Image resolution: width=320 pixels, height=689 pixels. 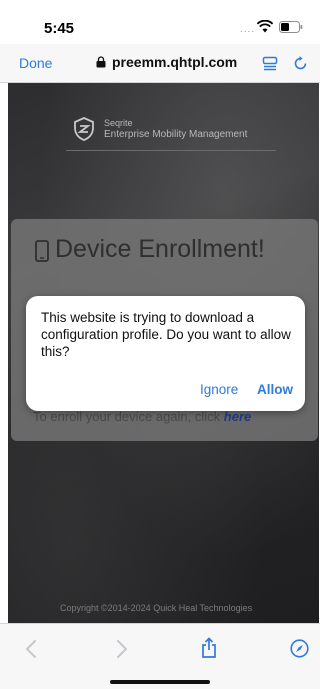 What do you see at coordinates (84, 129) in the screenshot?
I see `seqrite-logo-icon` at bounding box center [84, 129].